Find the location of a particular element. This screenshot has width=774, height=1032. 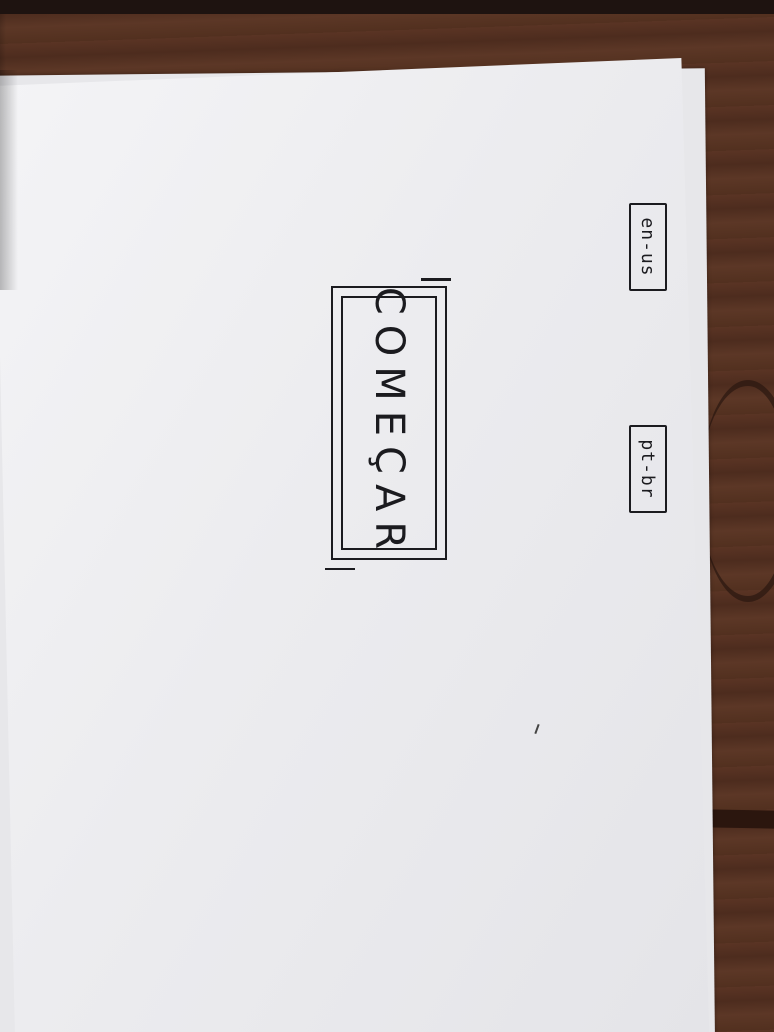

table-edge is located at coordinates (387, 7).